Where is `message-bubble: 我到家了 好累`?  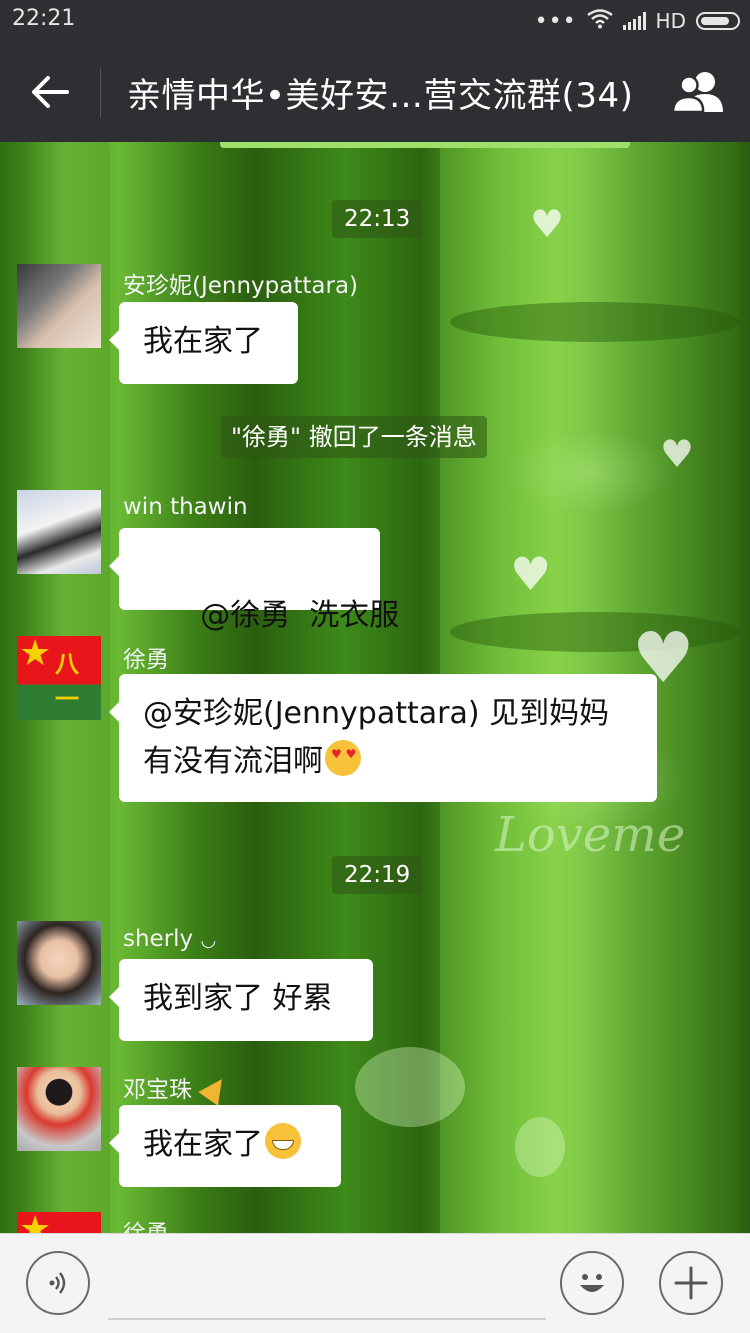
message-bubble: 我到家了 好累 is located at coordinates (241, 1000).